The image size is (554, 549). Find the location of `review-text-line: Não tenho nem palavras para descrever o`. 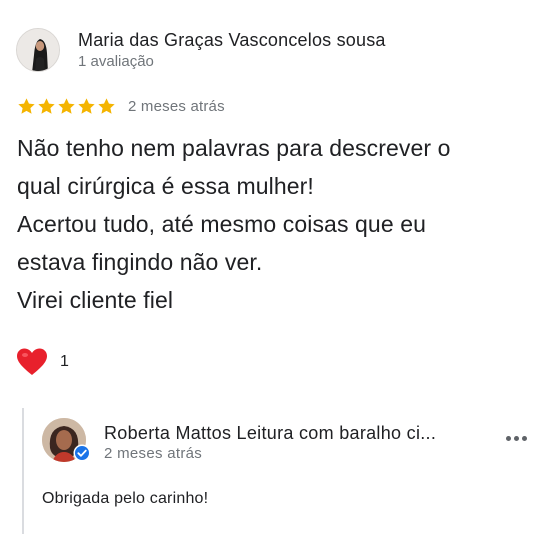

review-text-line: Não tenho nem palavras para descrever o is located at coordinates (234, 148).